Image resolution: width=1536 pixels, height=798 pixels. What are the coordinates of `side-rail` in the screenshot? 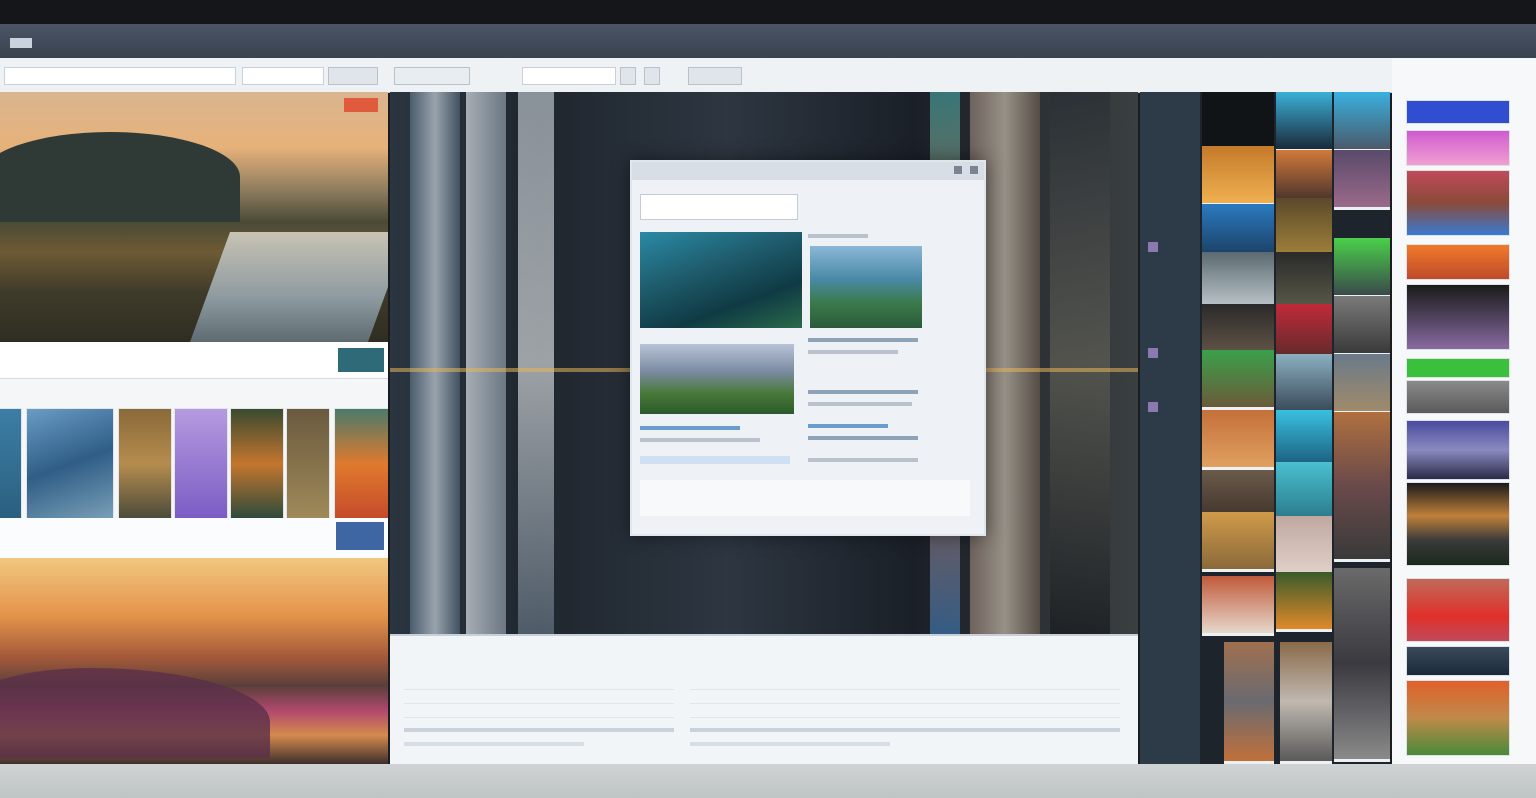 It's located at (1170, 428).